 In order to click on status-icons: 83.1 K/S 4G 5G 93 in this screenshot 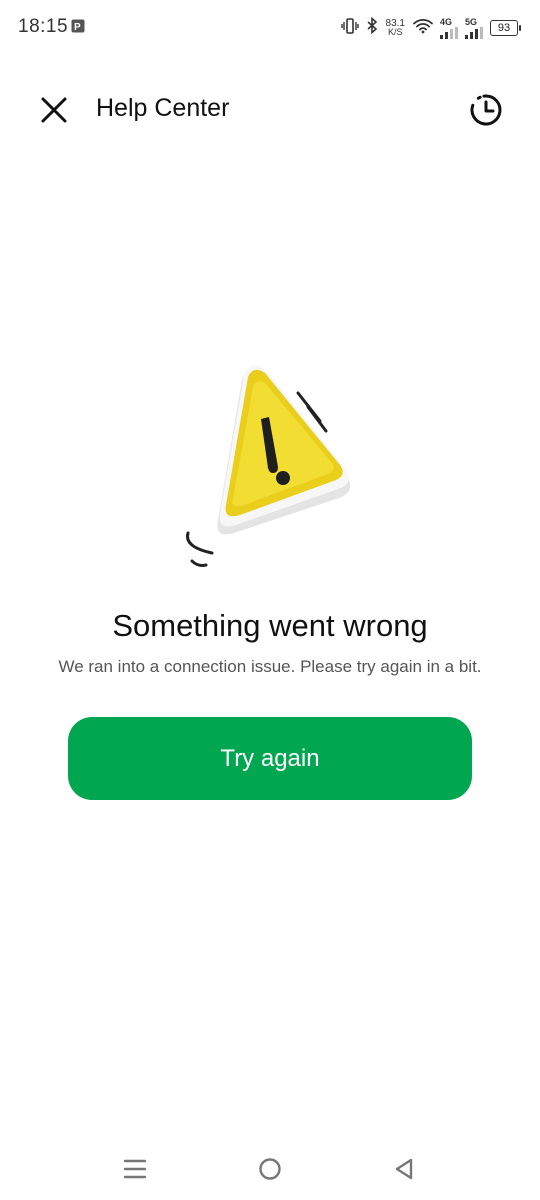, I will do `click(430, 28)`.